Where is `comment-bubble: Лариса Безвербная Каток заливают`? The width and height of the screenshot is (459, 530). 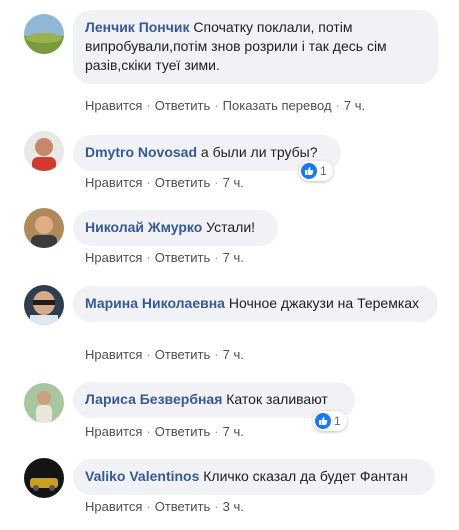 comment-bubble: Лариса Безвербная Каток заливают is located at coordinates (214, 400).